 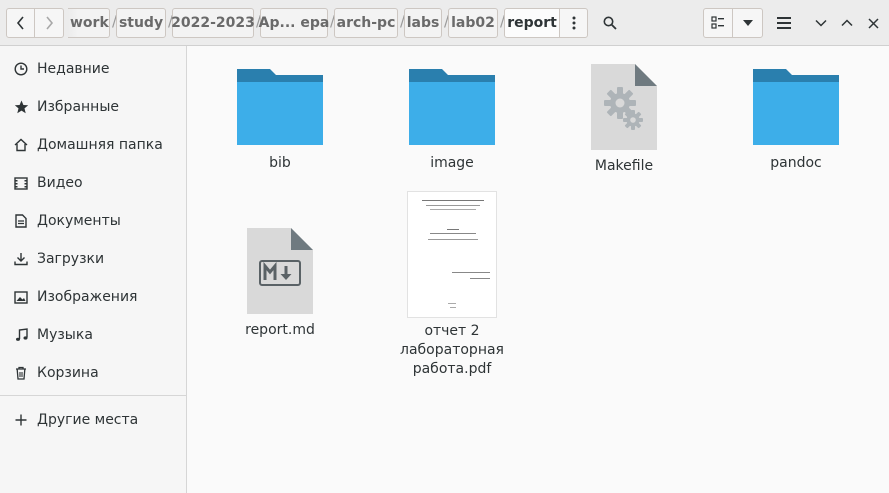 I want to click on file-item-folder: pandoc, so click(x=796, y=119).